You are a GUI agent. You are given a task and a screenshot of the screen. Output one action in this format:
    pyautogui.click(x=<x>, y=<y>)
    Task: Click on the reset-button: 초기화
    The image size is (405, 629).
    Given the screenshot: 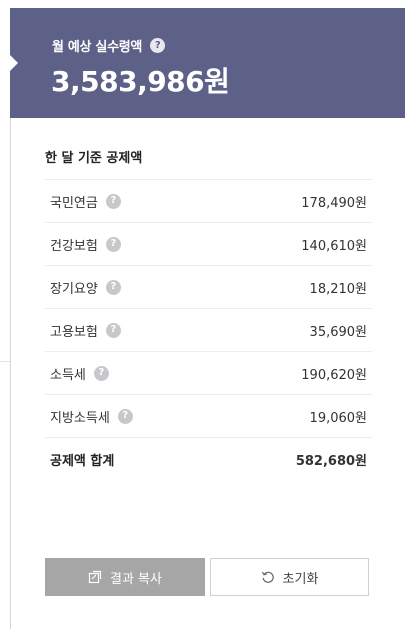 What is the action you would take?
    pyautogui.click(x=289, y=577)
    